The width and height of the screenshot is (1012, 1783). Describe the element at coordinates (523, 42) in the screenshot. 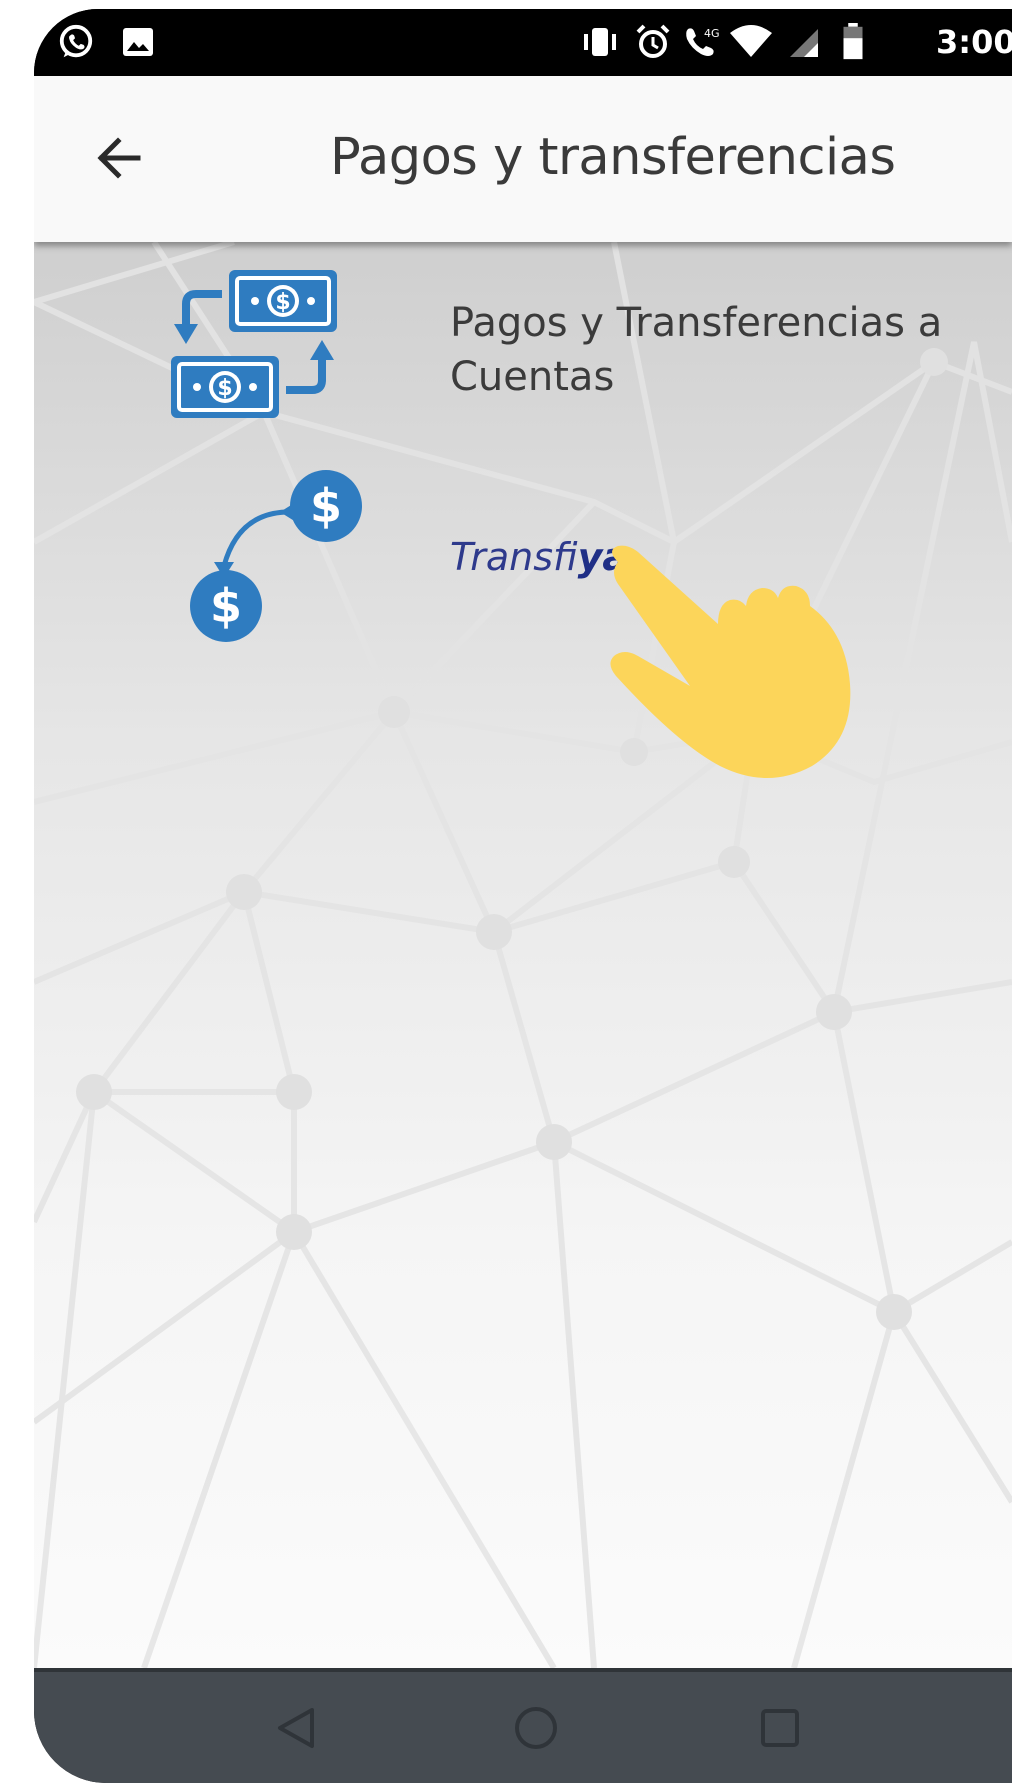

I see `status-bar: 4G 3:00` at that location.